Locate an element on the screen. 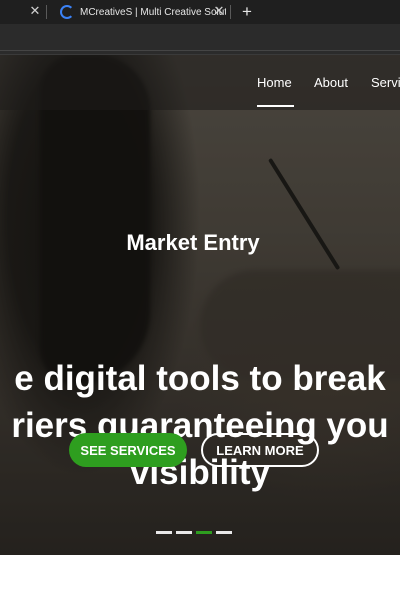 The image size is (400, 600). see-services-button: SEE SERVICES is located at coordinates (128, 450).